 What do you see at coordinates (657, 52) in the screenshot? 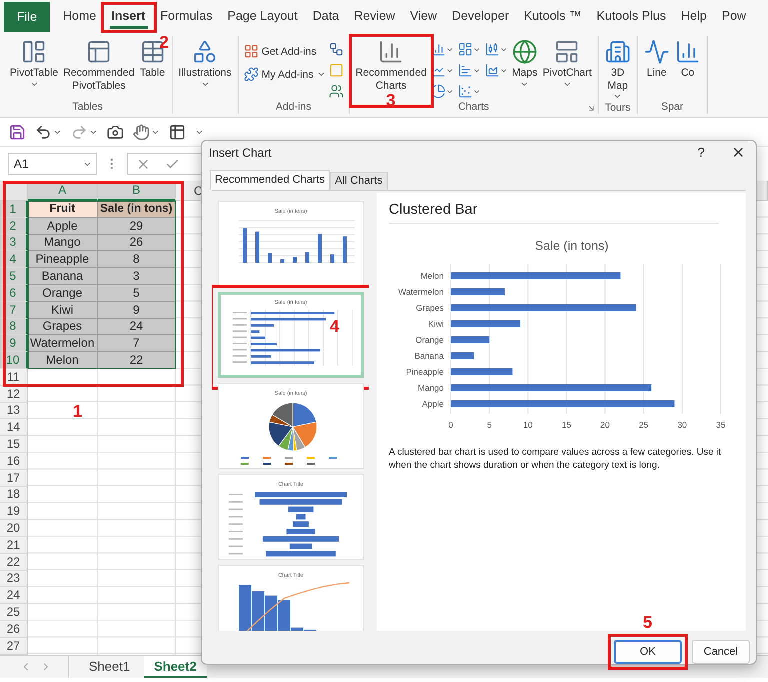
I see `sparkline-icon` at bounding box center [657, 52].